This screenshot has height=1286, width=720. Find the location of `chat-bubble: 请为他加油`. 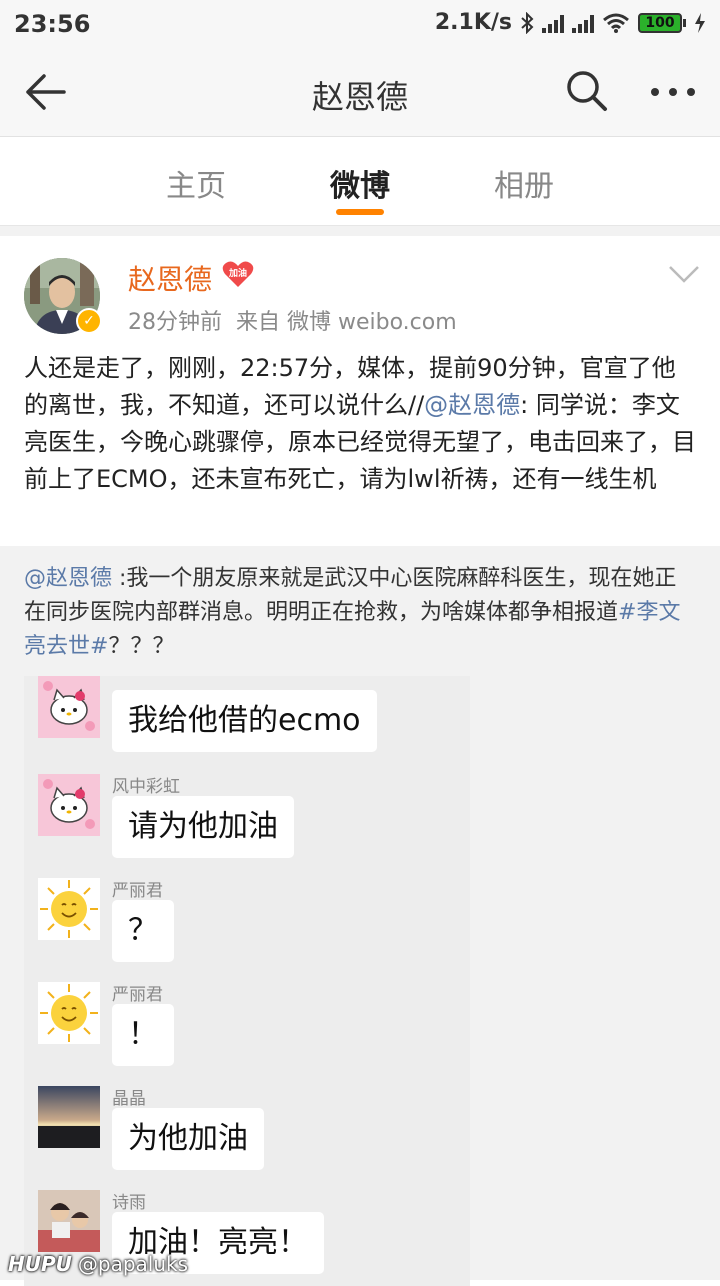

chat-bubble: 请为他加油 is located at coordinates (203, 827).